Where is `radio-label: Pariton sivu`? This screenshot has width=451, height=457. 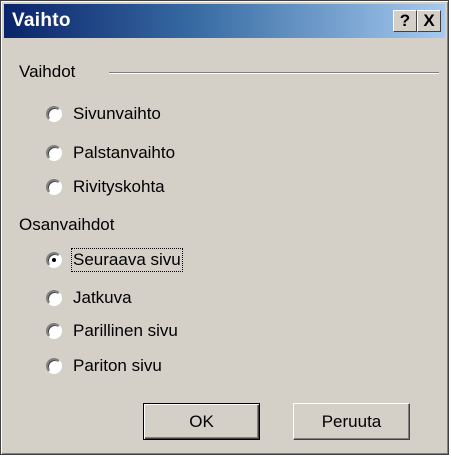
radio-label: Pariton sivu is located at coordinates (117, 365).